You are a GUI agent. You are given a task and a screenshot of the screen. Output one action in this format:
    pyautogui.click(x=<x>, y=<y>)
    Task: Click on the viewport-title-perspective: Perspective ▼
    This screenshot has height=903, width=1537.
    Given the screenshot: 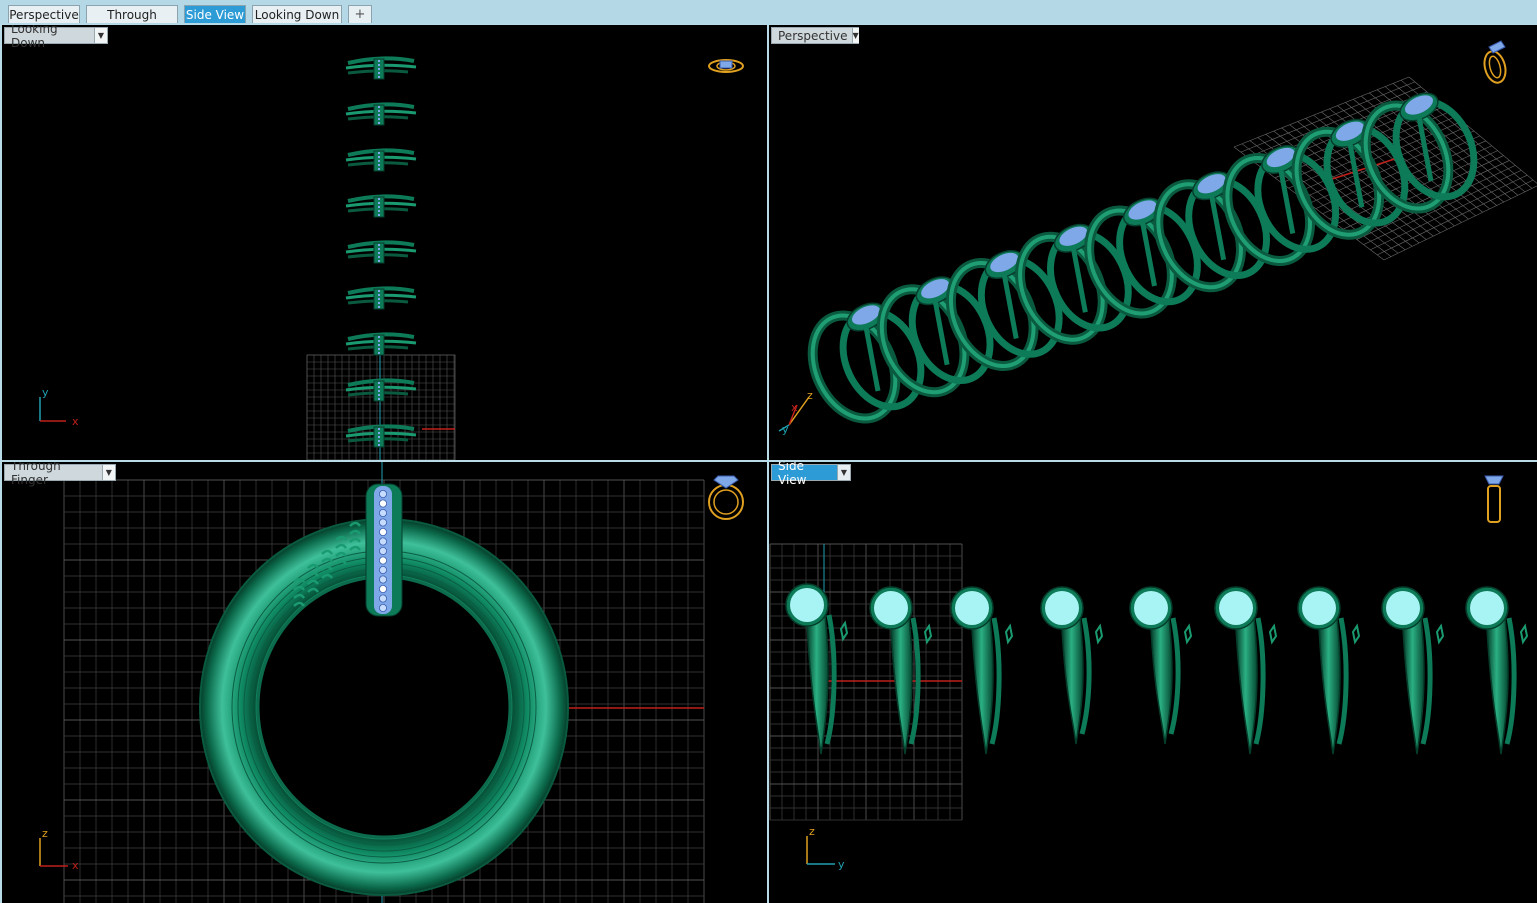 What is the action you would take?
    pyautogui.click(x=815, y=35)
    